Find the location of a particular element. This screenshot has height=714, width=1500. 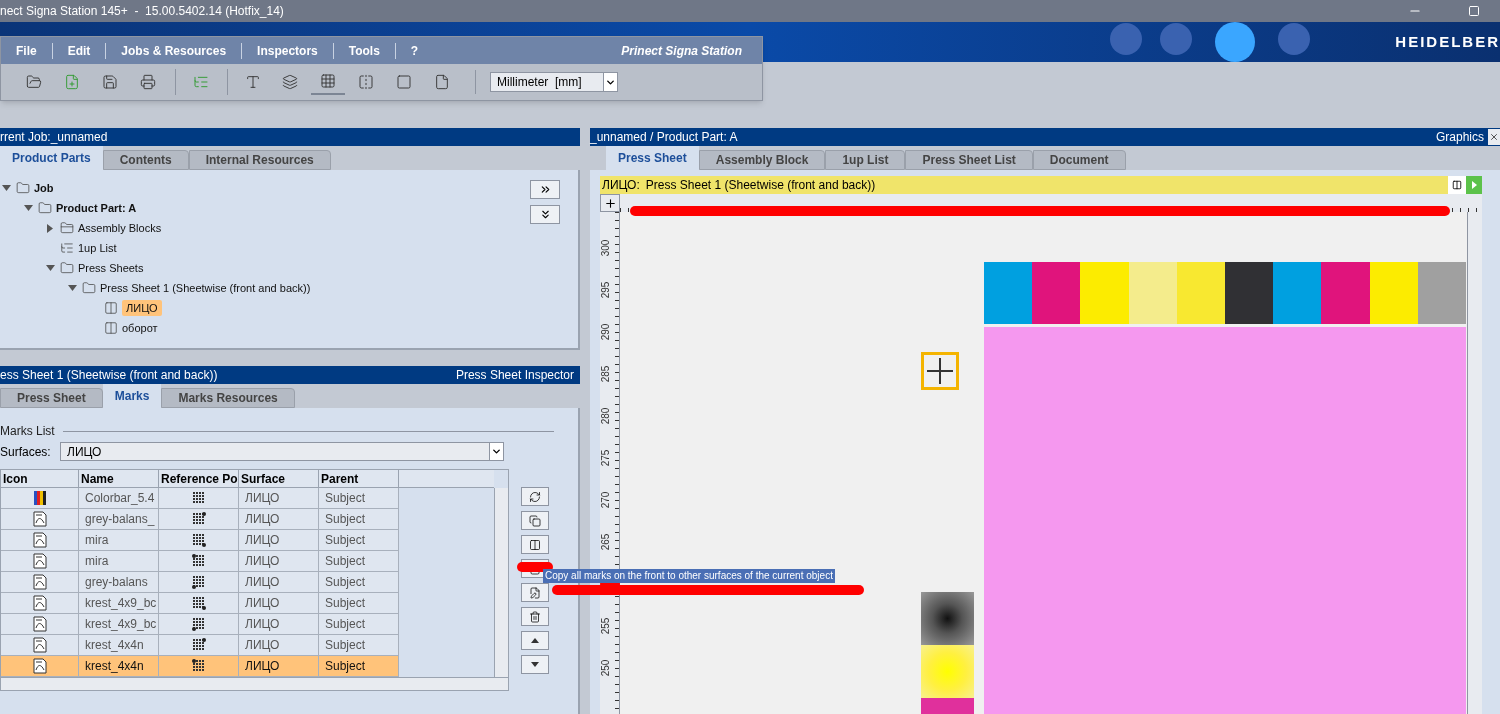

maximize-icon is located at coordinates (1474, 11).